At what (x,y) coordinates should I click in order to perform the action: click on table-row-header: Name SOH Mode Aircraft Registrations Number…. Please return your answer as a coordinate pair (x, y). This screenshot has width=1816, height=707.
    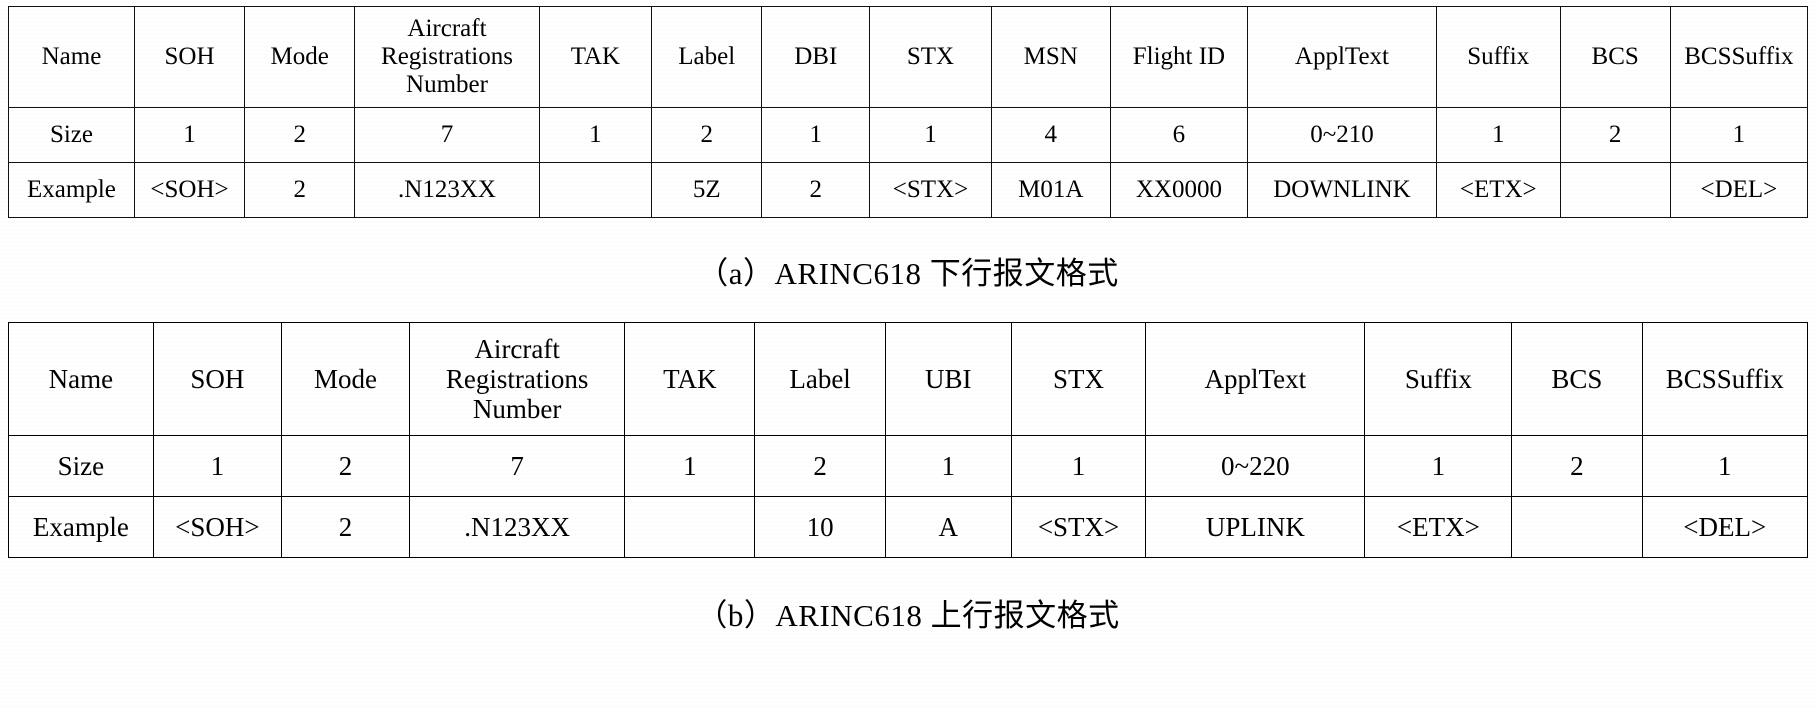
    Looking at the image, I should click on (908, 57).